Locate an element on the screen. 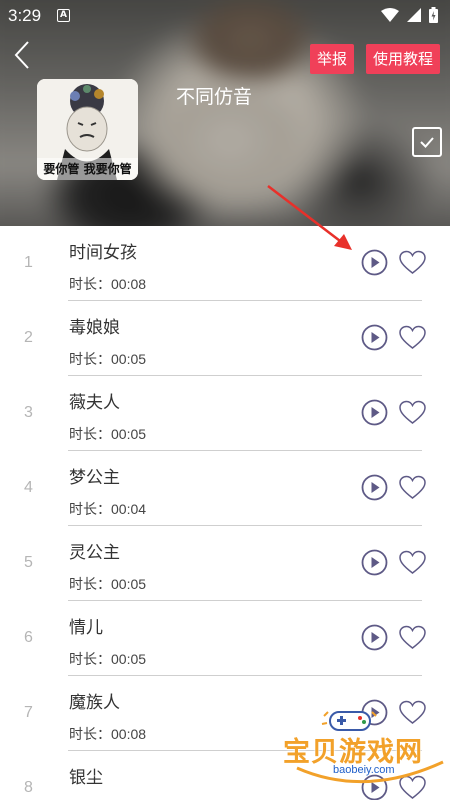 This screenshot has width=450, height=800. list-item: 3 薇夫人 时长：00:05 is located at coordinates (225, 413).